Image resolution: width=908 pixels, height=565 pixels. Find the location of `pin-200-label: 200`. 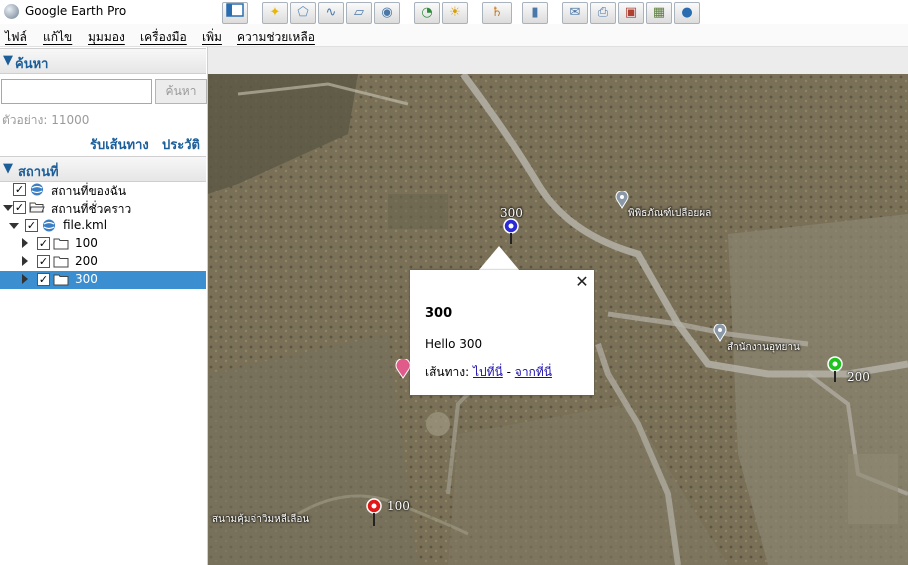

pin-200-label: 200 is located at coordinates (858, 377).